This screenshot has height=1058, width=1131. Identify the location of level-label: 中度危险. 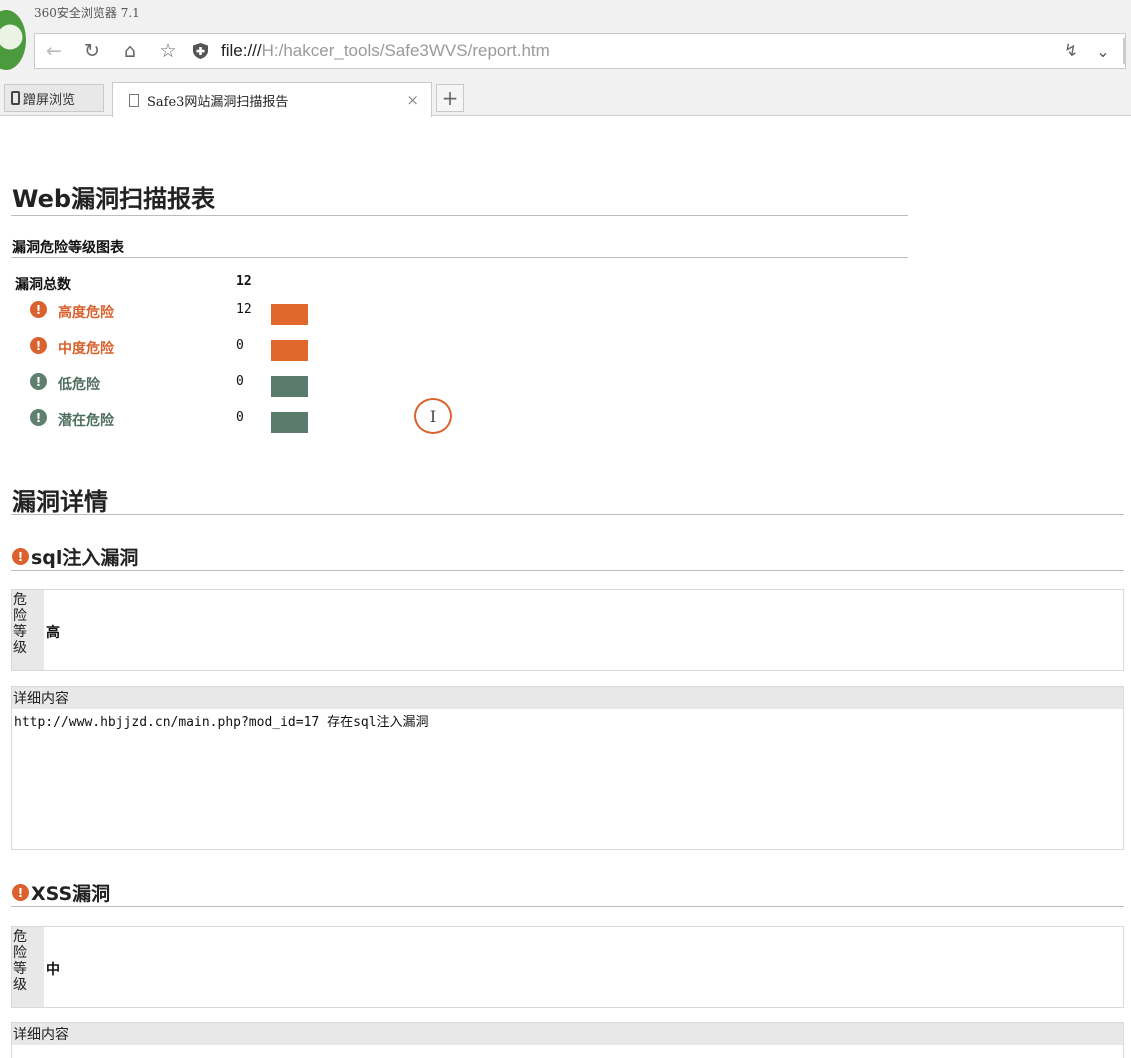
(86, 349).